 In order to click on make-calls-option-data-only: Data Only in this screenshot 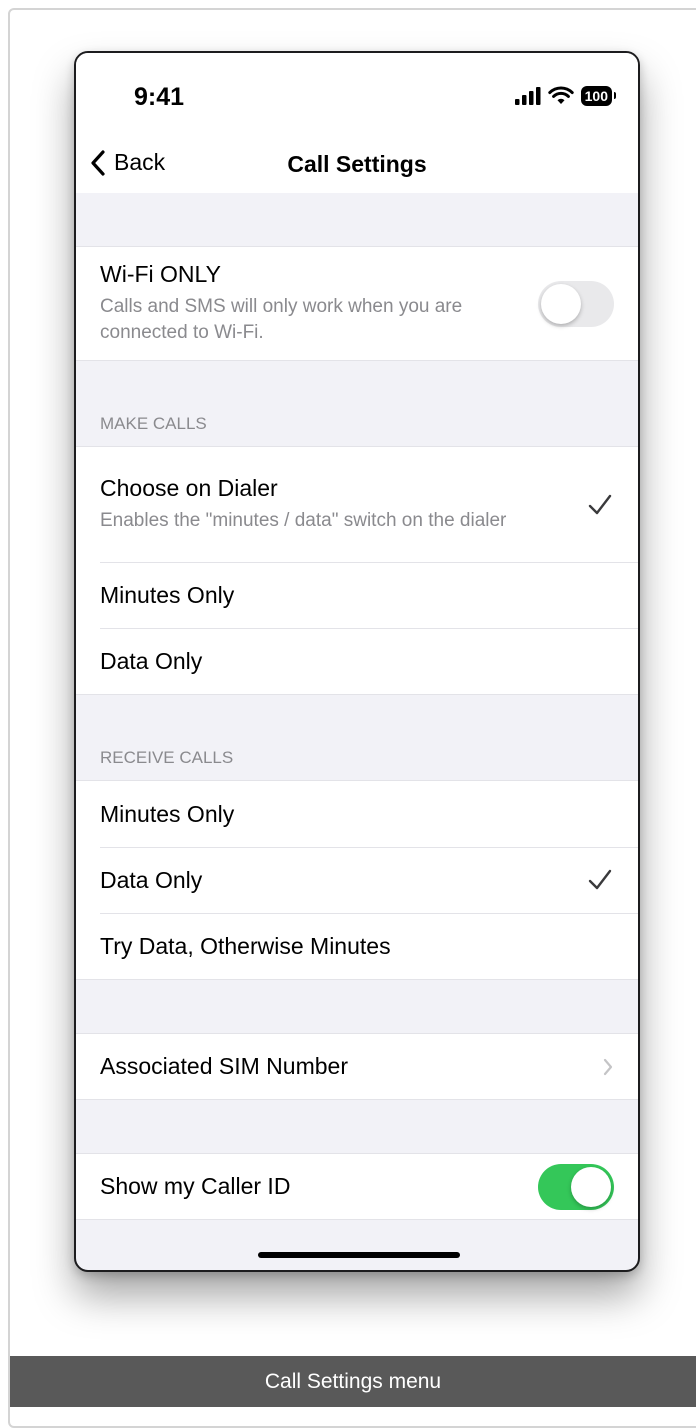, I will do `click(357, 661)`.